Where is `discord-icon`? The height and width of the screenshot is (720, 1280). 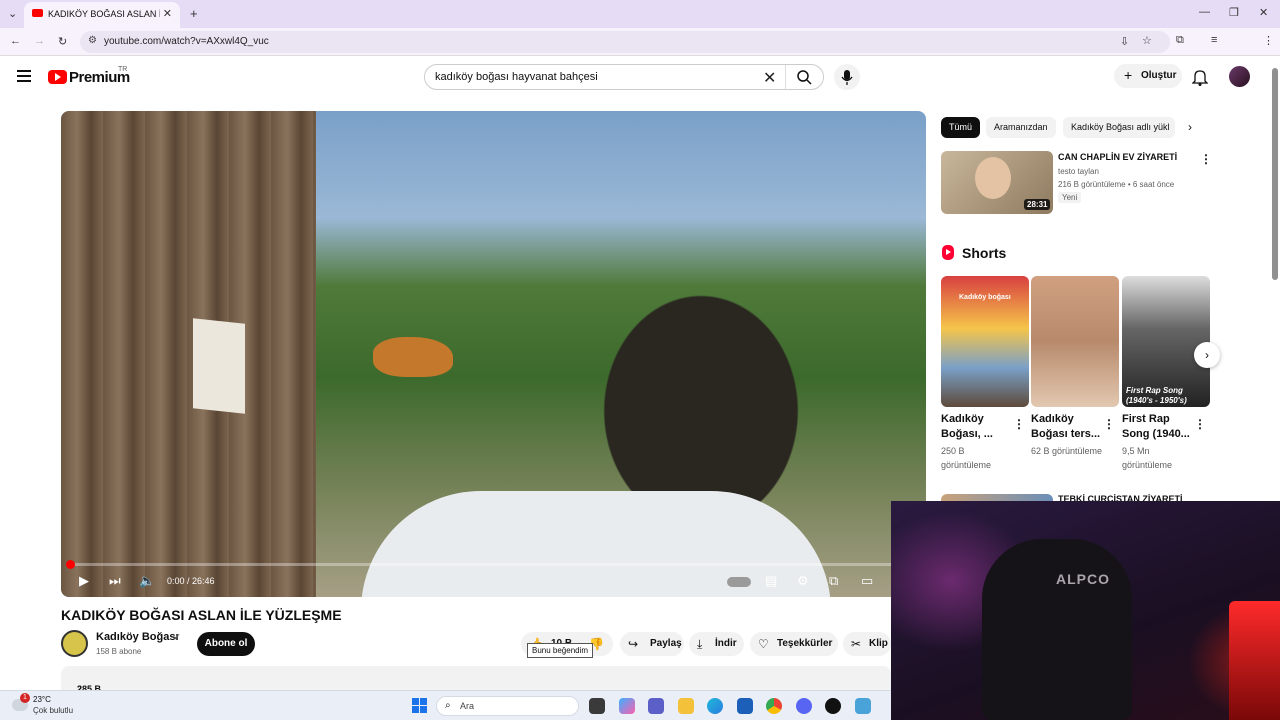
discord-icon is located at coordinates (804, 706).